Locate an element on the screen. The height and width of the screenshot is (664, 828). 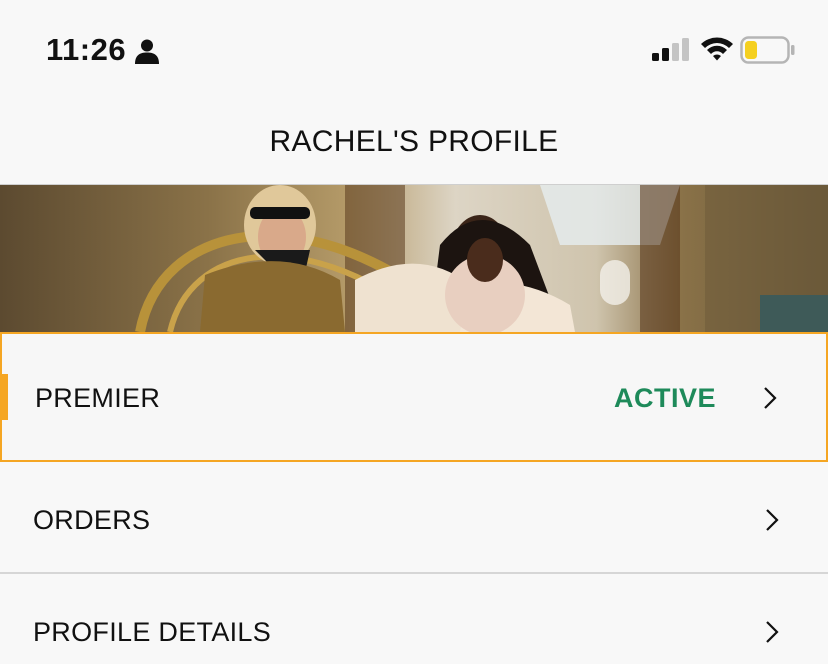
wifi-icon is located at coordinates (717, 49).